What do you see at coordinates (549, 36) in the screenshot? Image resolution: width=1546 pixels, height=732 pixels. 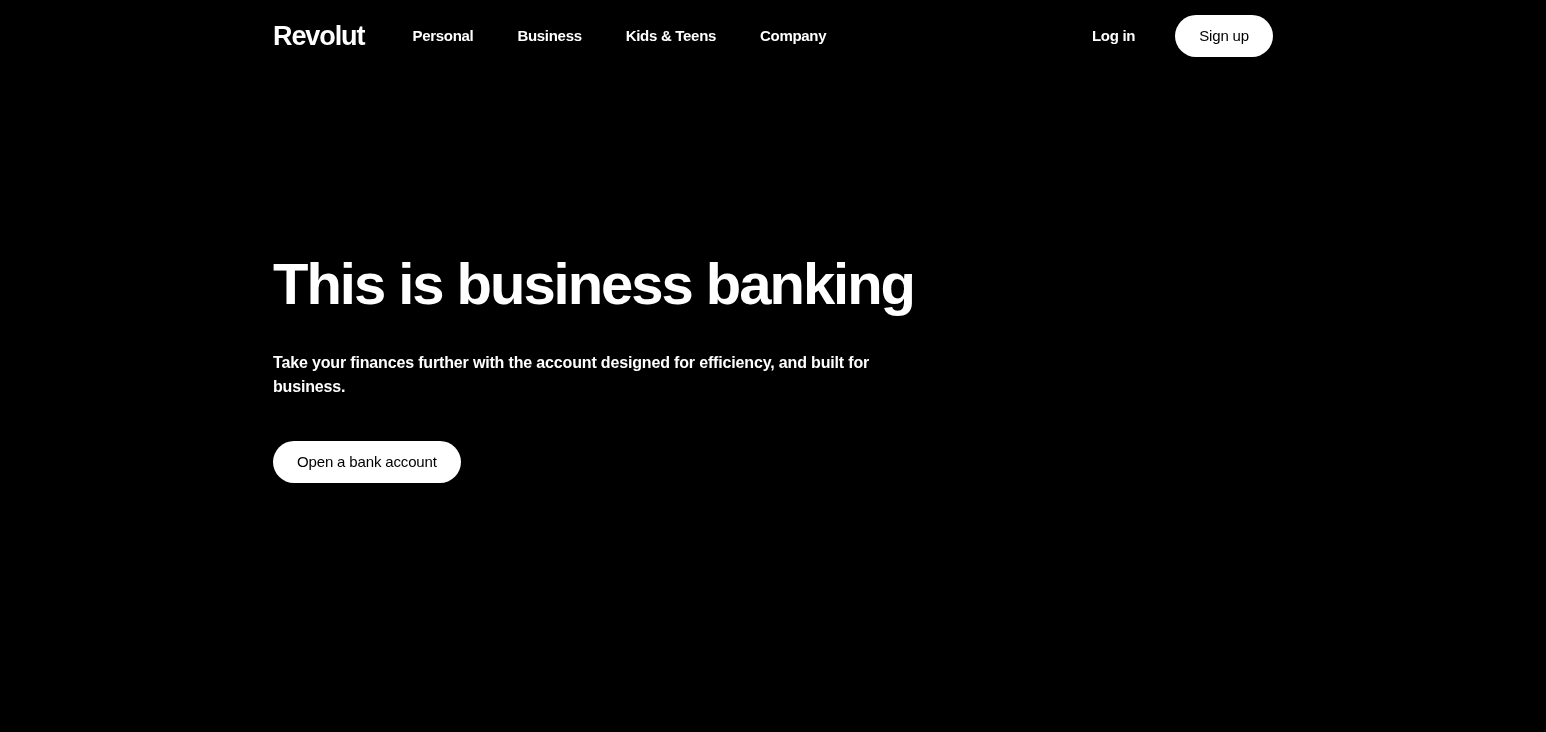 I see `nav-link: Business` at bounding box center [549, 36].